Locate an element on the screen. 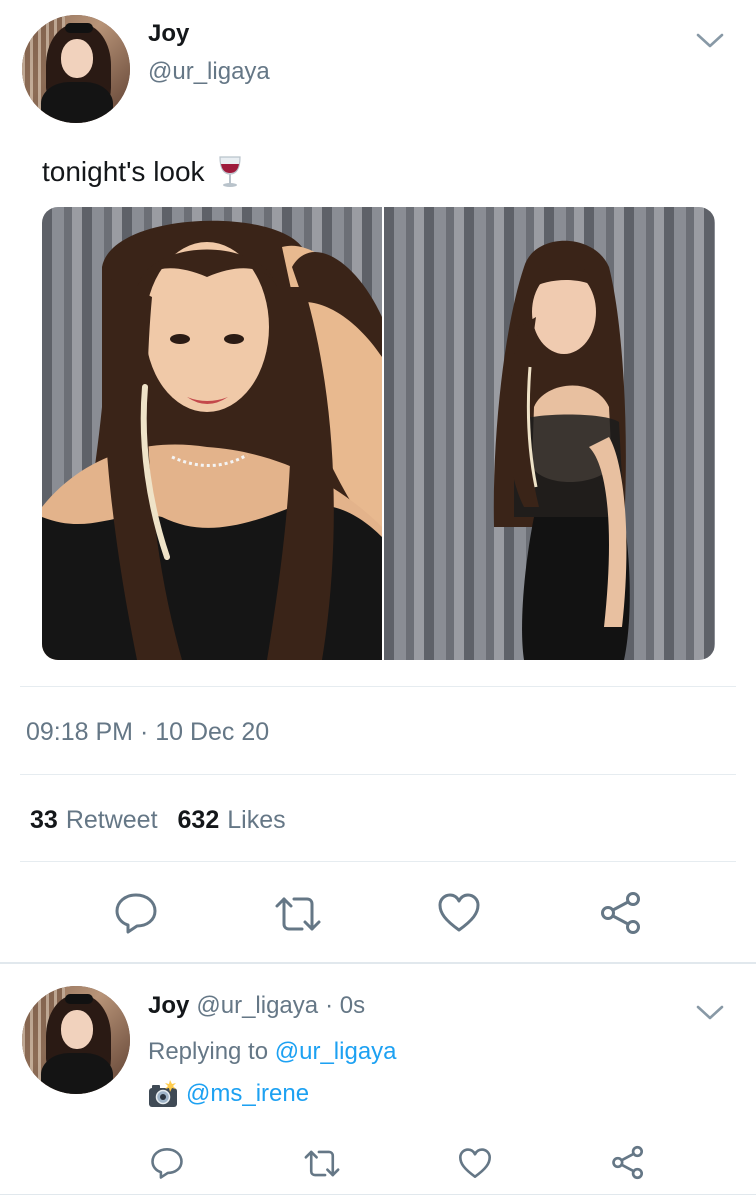  tweet-stats: 33 Retweet 632 Likes is located at coordinates (158, 820).